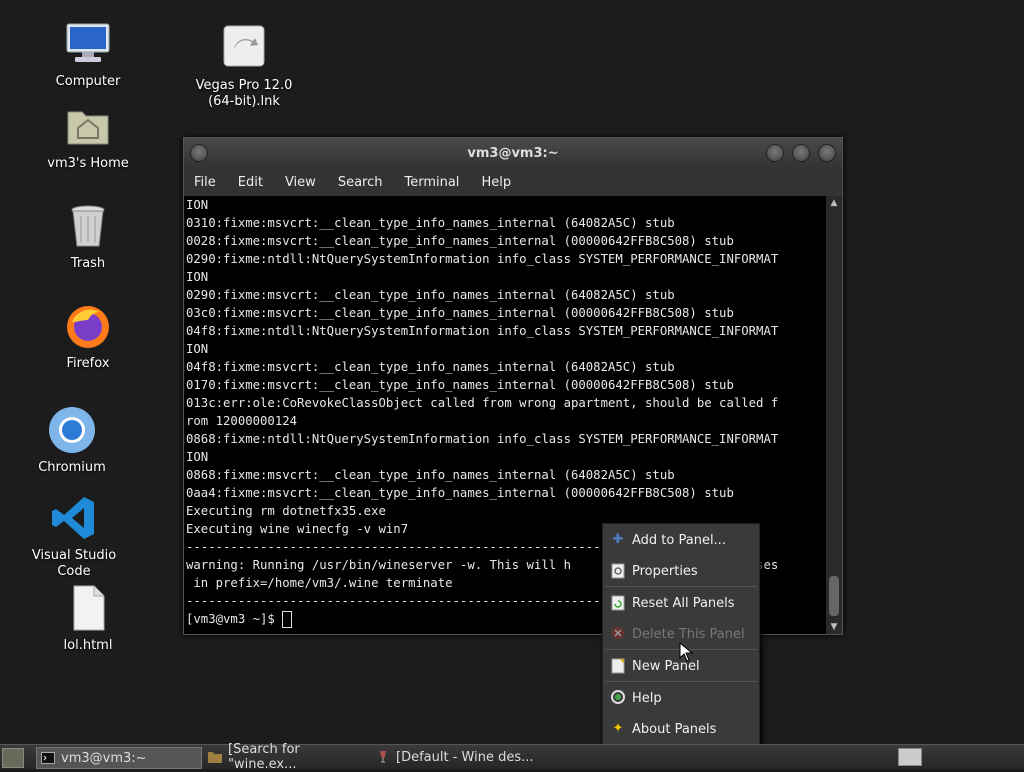 This screenshot has width=1024, height=772. What do you see at coordinates (618, 666) in the screenshot?
I see `new-panel-icon` at bounding box center [618, 666].